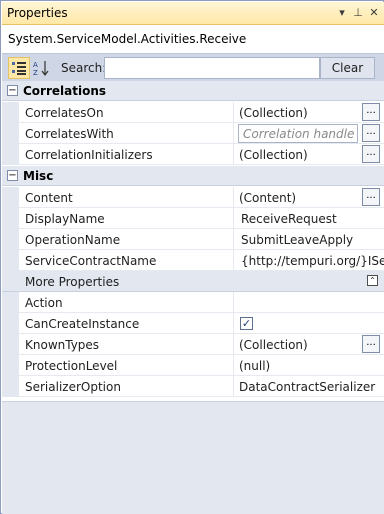 Image resolution: width=384 pixels, height=514 pixels. I want to click on close-icon: ✕, so click(374, 13).